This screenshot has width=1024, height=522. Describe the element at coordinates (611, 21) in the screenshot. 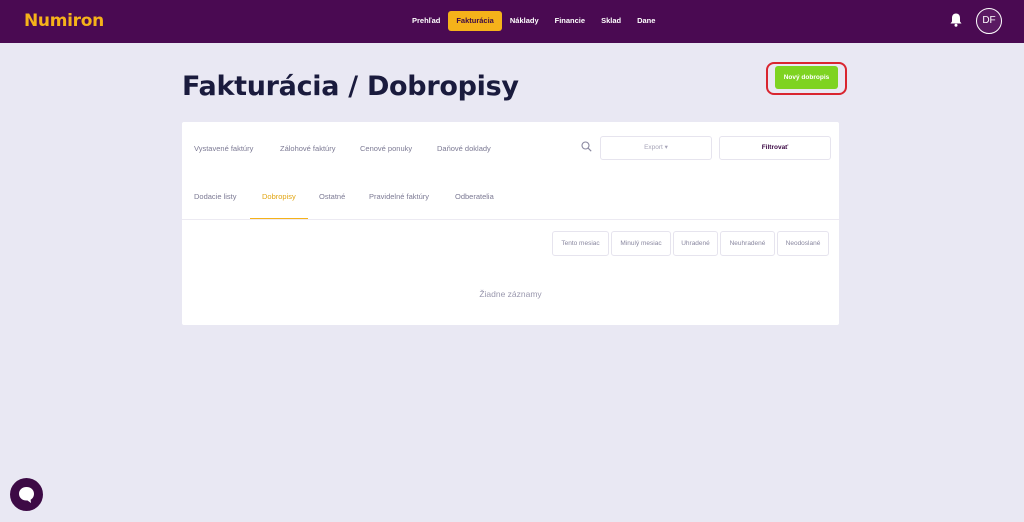

I see `nav-item-sklad: Sklad` at that location.